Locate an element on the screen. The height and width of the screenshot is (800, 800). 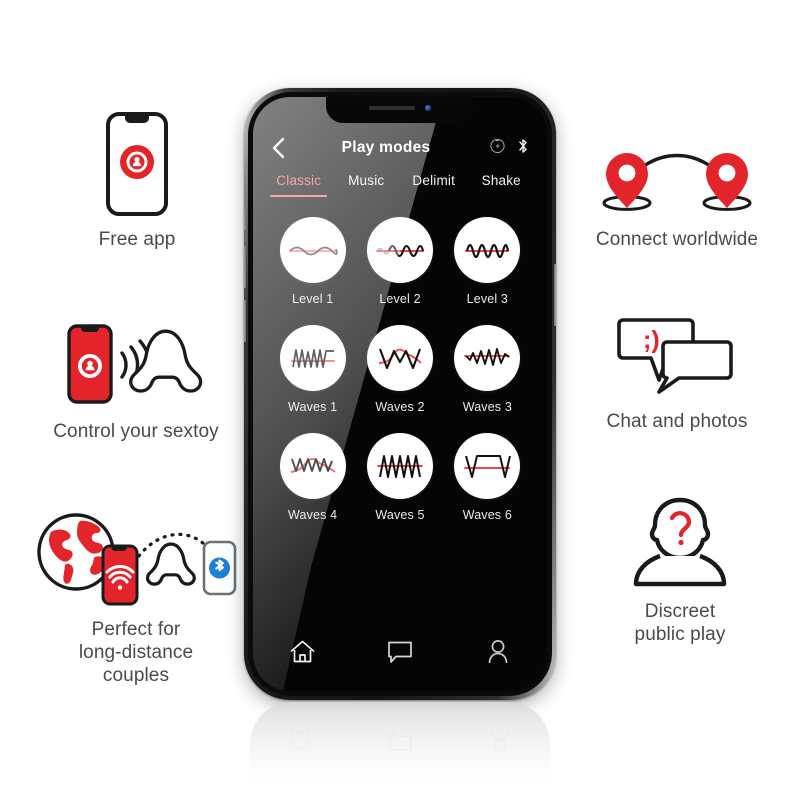
waveform-waves-6-icon is located at coordinates (487, 466).